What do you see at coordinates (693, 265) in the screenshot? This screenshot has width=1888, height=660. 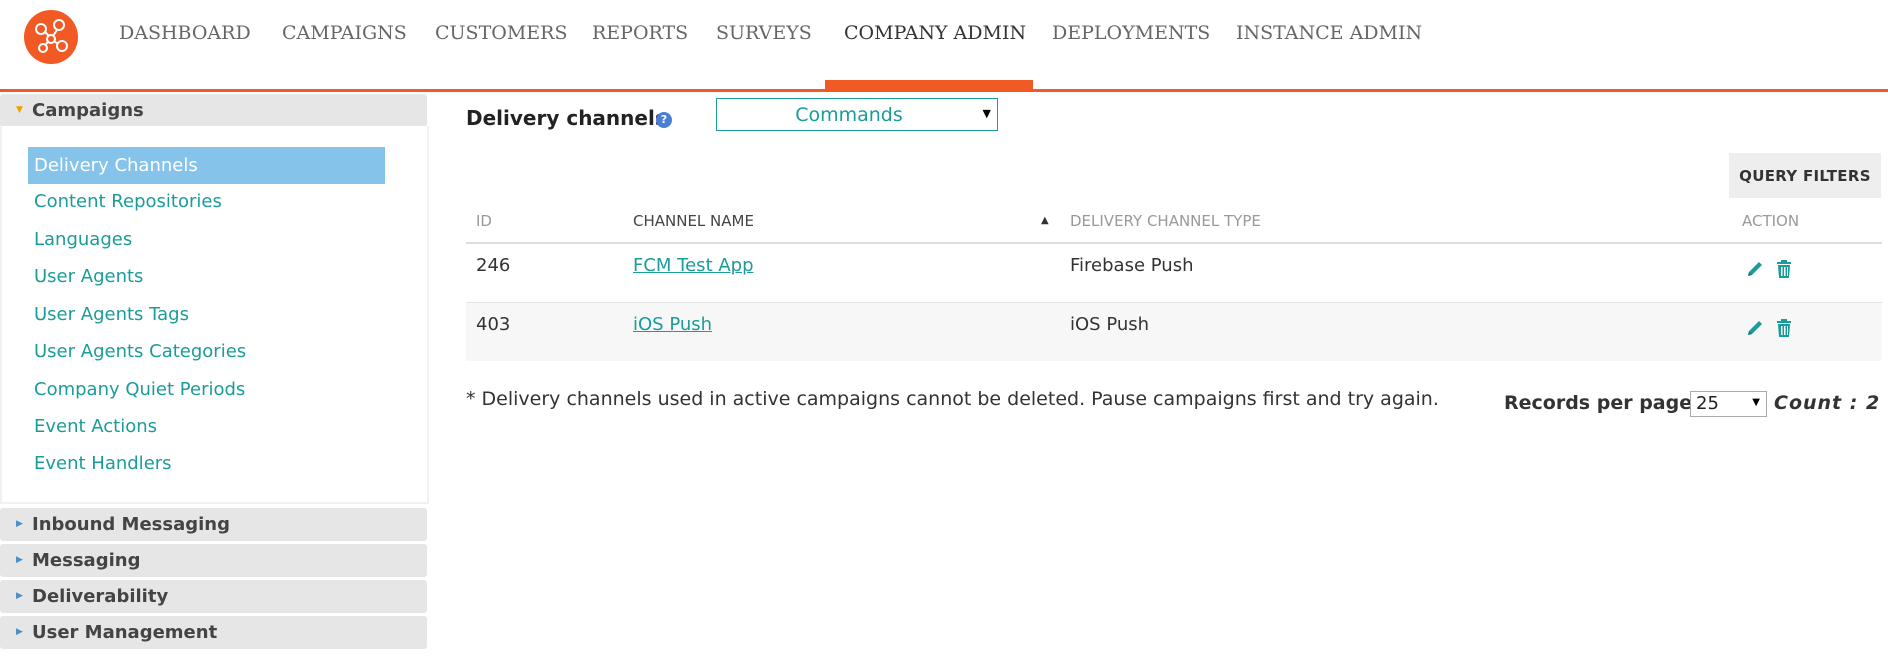 I see `channel-name-link: FCM Test App` at bounding box center [693, 265].